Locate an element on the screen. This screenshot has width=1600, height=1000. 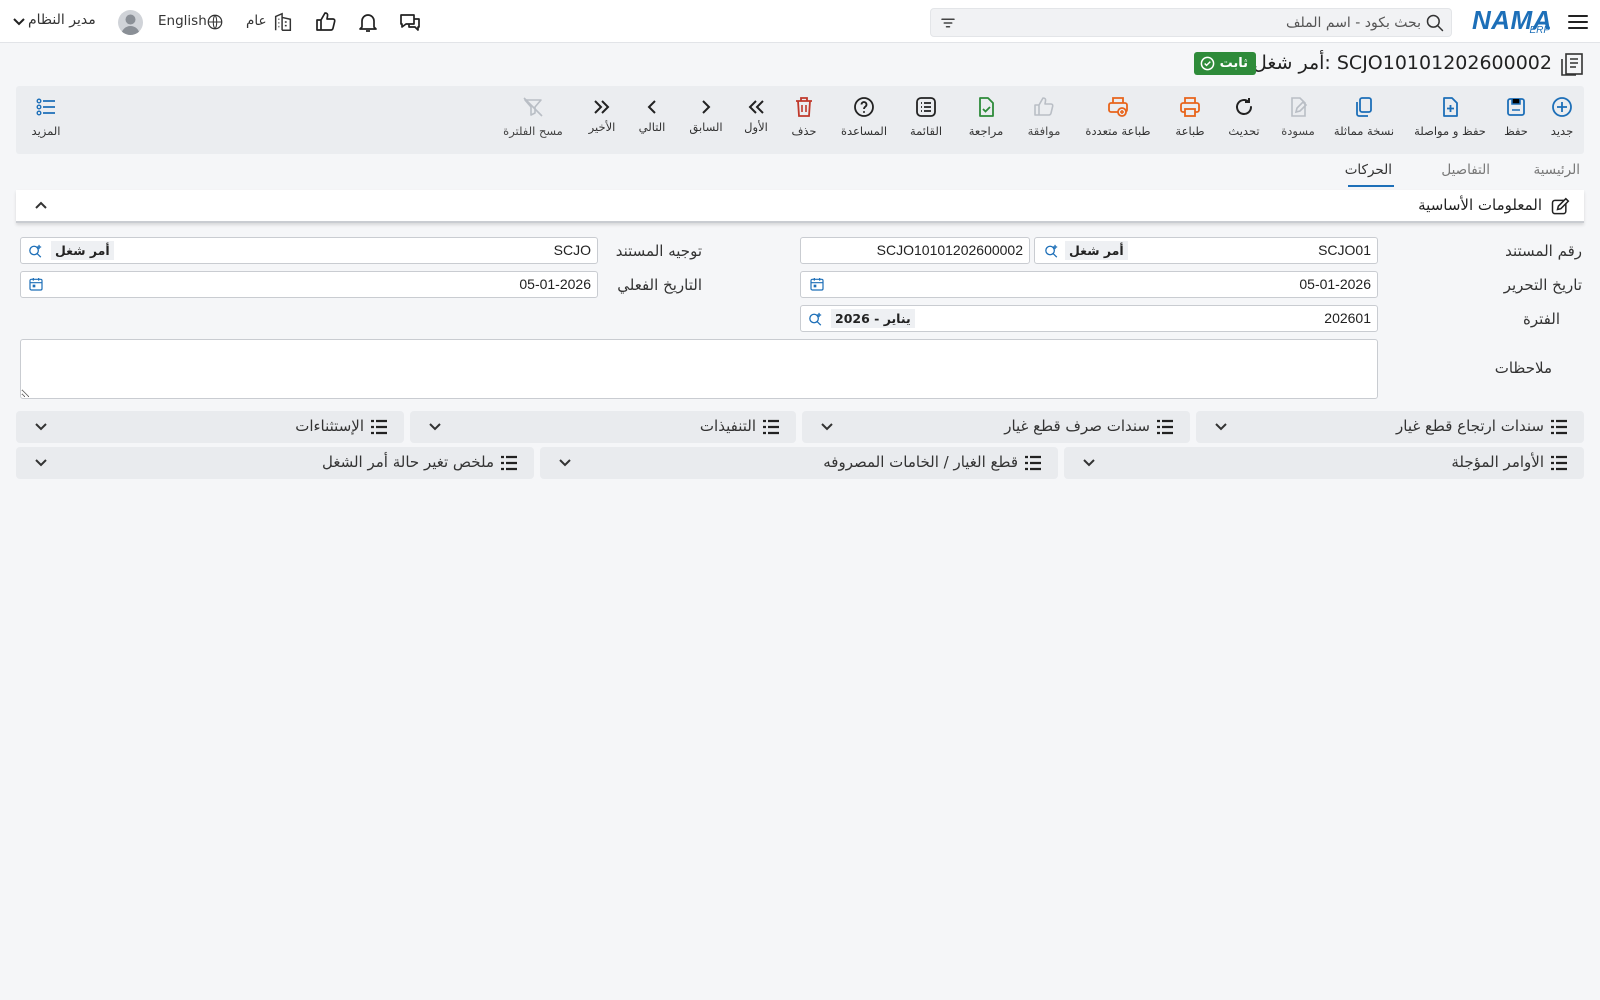
issue-date-field: 05-01-2026 is located at coordinates (1089, 284).